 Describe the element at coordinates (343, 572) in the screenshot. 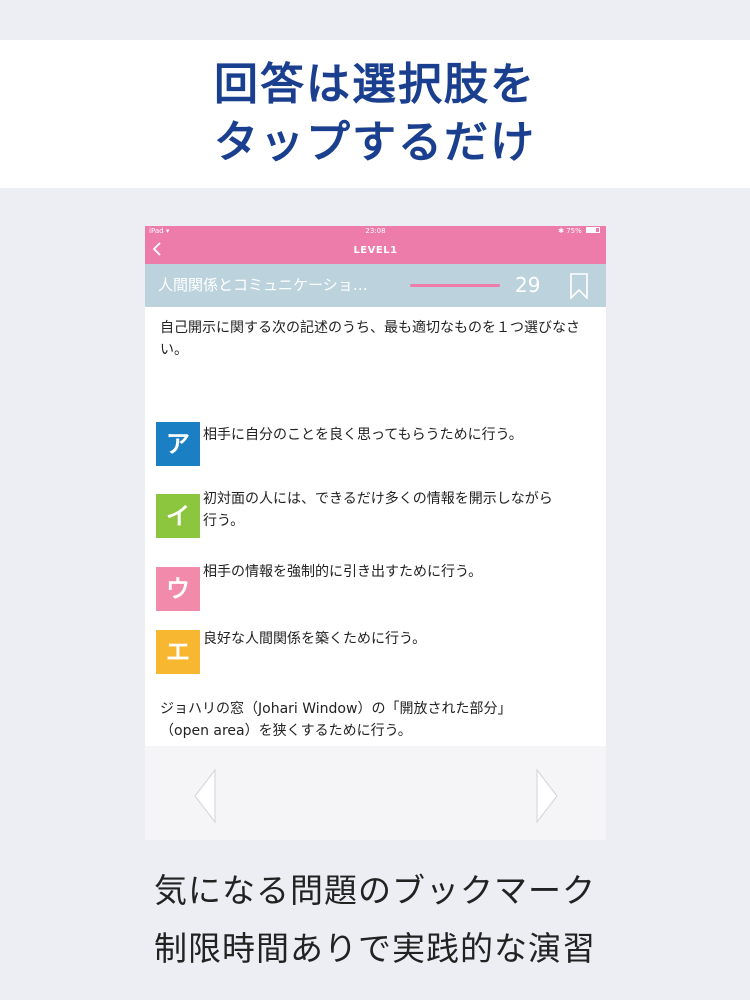

I see `choice-u-text: 相手の情報を強制的に引き出すために行う。` at that location.